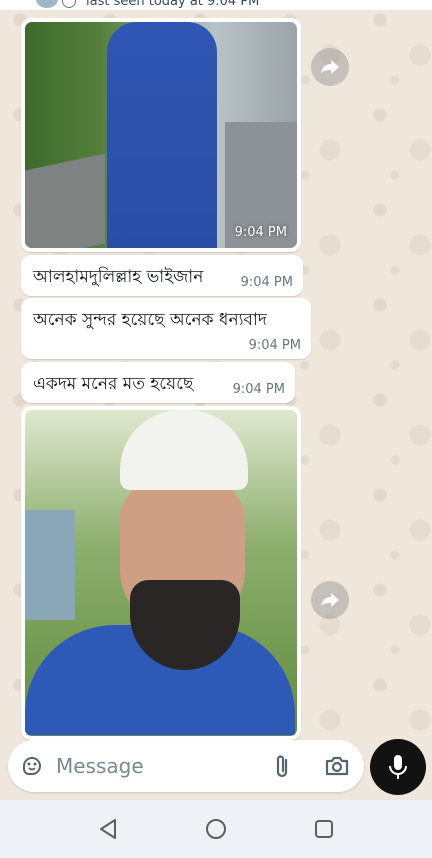 This screenshot has height=858, width=432. I want to click on message-composer, so click(186, 766).